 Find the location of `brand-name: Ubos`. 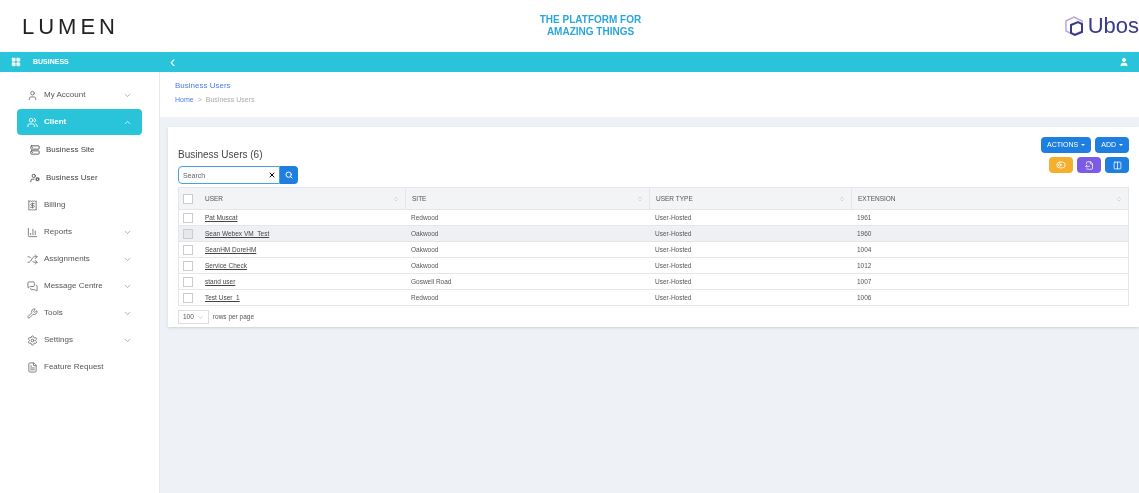

brand-name: Ubos is located at coordinates (1113, 26).